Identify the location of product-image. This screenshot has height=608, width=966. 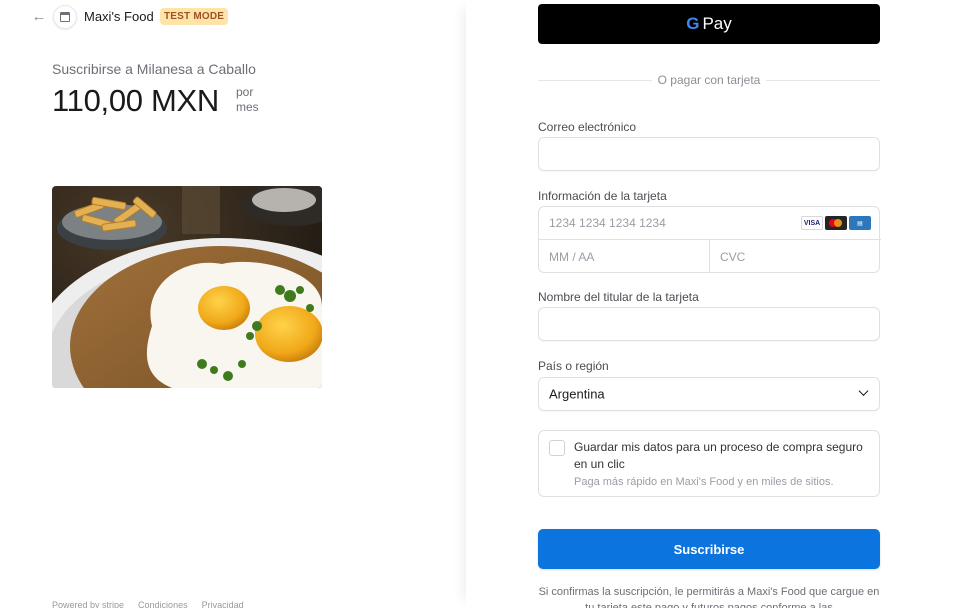
(187, 287).